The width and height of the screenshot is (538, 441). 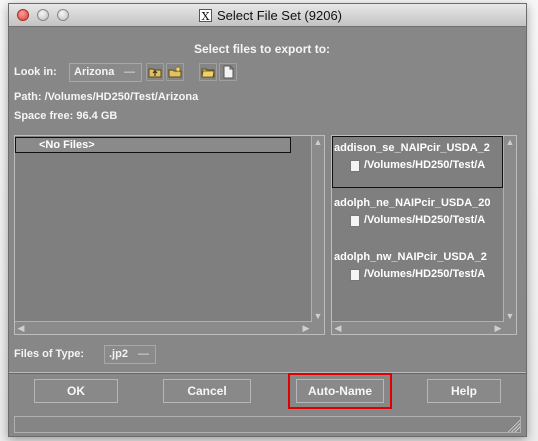 What do you see at coordinates (205, 15) in the screenshot?
I see `x11-logo-icon: X` at bounding box center [205, 15].